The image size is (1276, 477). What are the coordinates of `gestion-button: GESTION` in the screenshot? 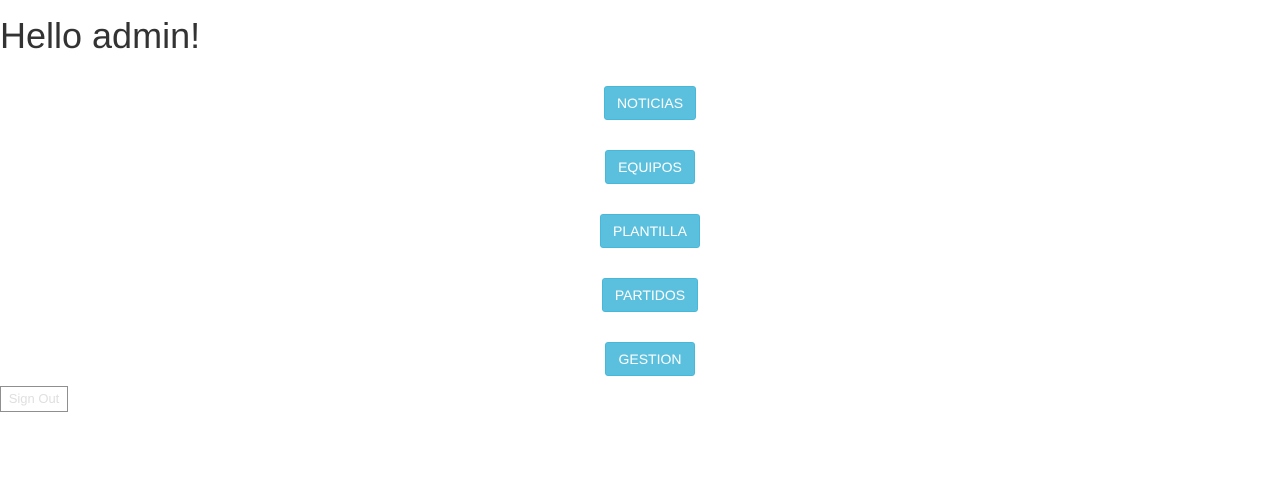 It's located at (650, 359).